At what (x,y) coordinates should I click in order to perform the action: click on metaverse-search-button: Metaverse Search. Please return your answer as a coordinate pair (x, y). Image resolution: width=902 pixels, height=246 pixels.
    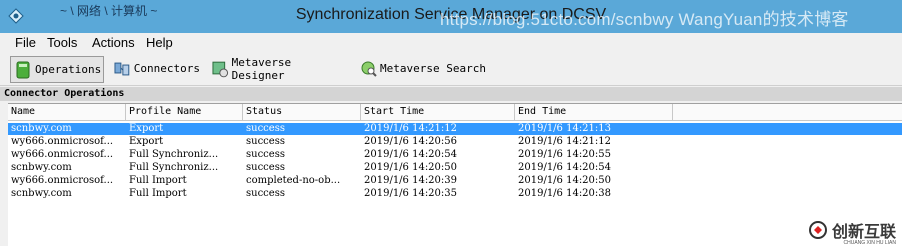
    Looking at the image, I should click on (421, 68).